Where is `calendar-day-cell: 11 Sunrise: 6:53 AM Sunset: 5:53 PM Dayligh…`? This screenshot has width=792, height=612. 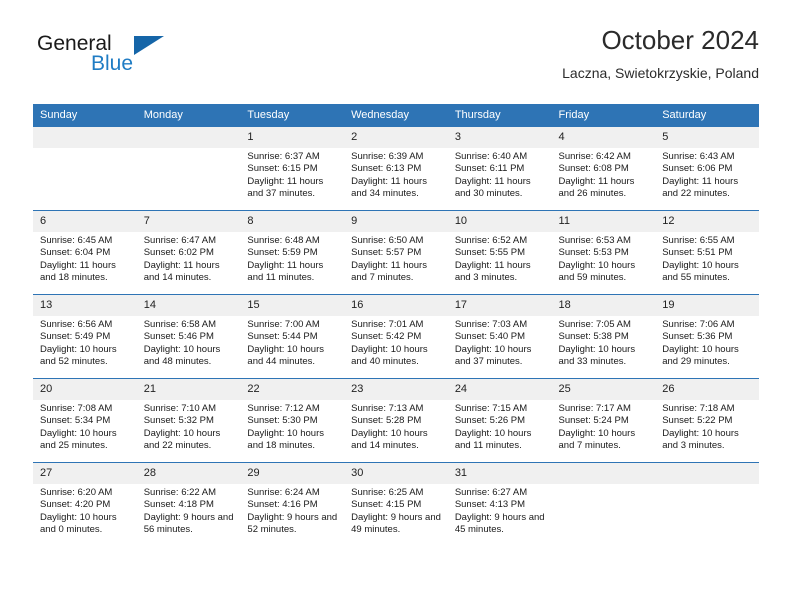 calendar-day-cell: 11 Sunrise: 6:53 AM Sunset: 5:53 PM Dayligh… is located at coordinates (603, 252).